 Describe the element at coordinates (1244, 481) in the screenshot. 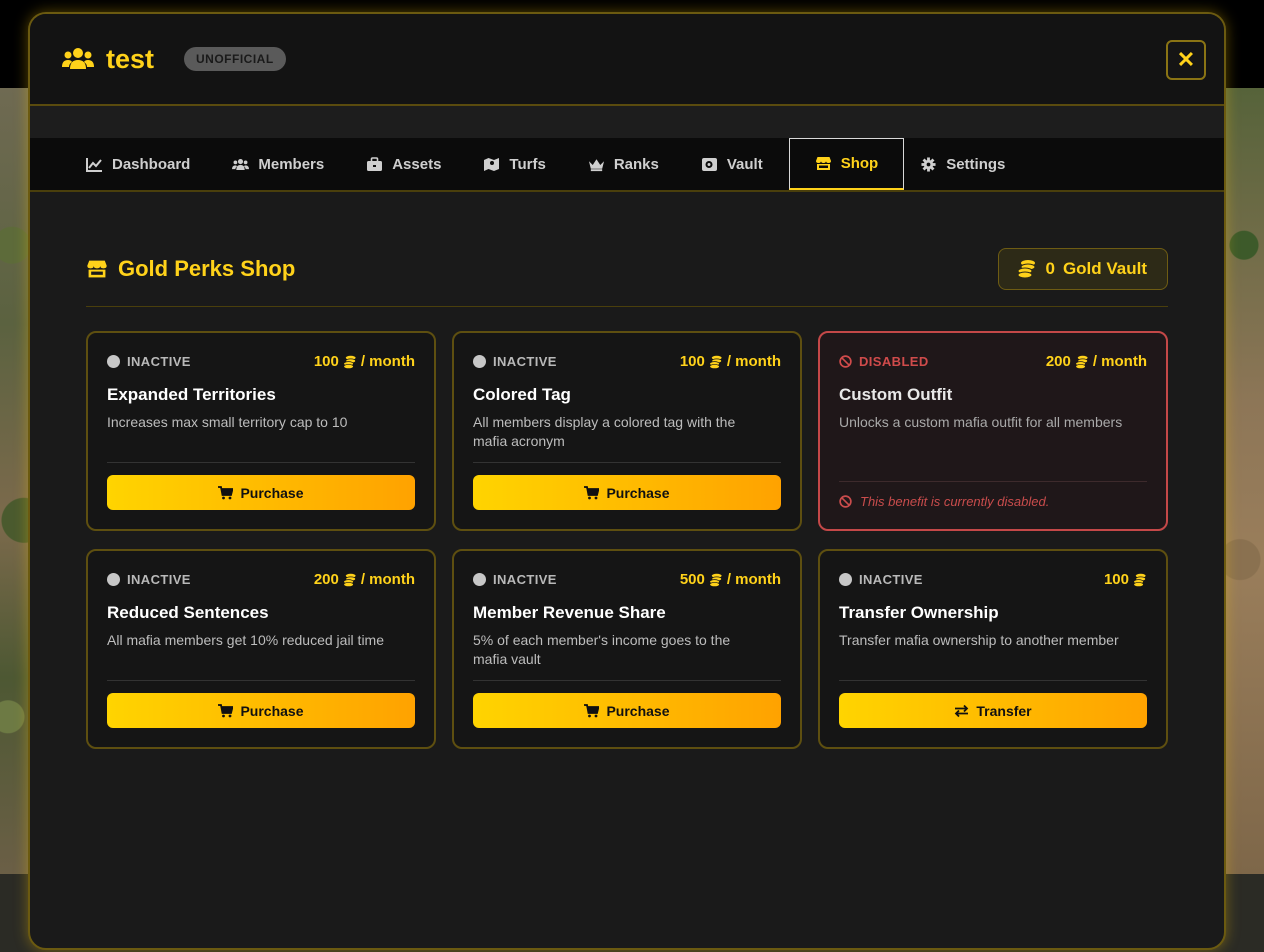

I see `background-scenery-right` at that location.